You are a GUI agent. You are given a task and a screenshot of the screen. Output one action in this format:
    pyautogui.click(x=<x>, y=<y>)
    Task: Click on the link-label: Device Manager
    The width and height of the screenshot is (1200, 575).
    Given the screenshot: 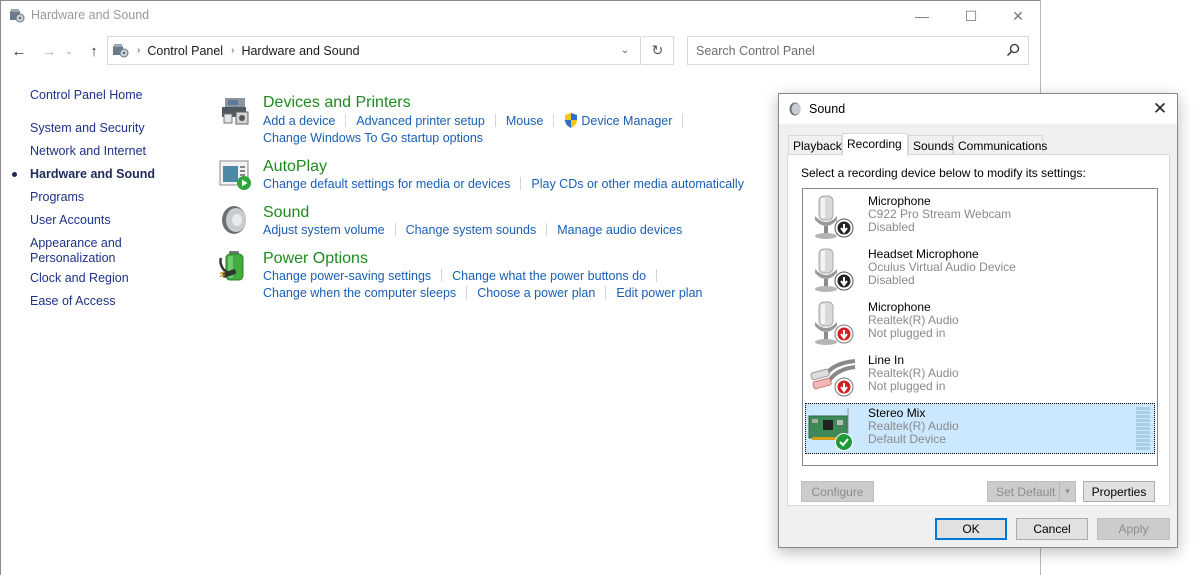 What is the action you would take?
    pyautogui.click(x=627, y=121)
    